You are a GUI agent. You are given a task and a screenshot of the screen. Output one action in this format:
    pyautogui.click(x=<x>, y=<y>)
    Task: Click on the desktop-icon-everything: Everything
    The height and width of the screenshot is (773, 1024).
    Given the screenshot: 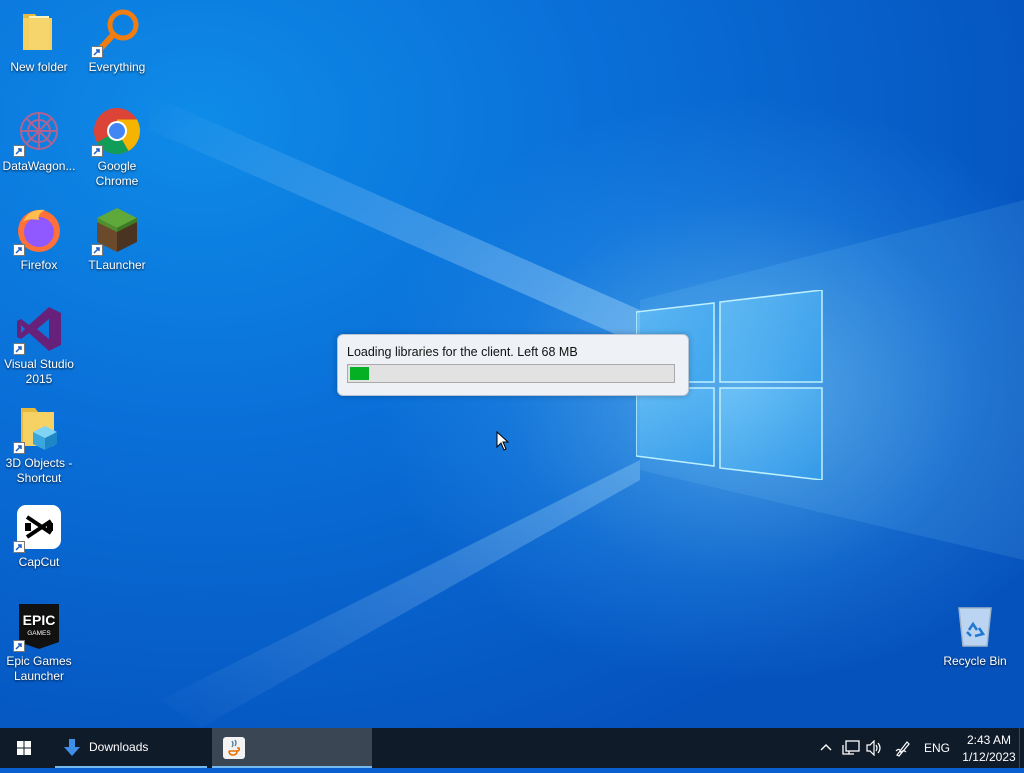 What is the action you would take?
    pyautogui.click(x=117, y=41)
    